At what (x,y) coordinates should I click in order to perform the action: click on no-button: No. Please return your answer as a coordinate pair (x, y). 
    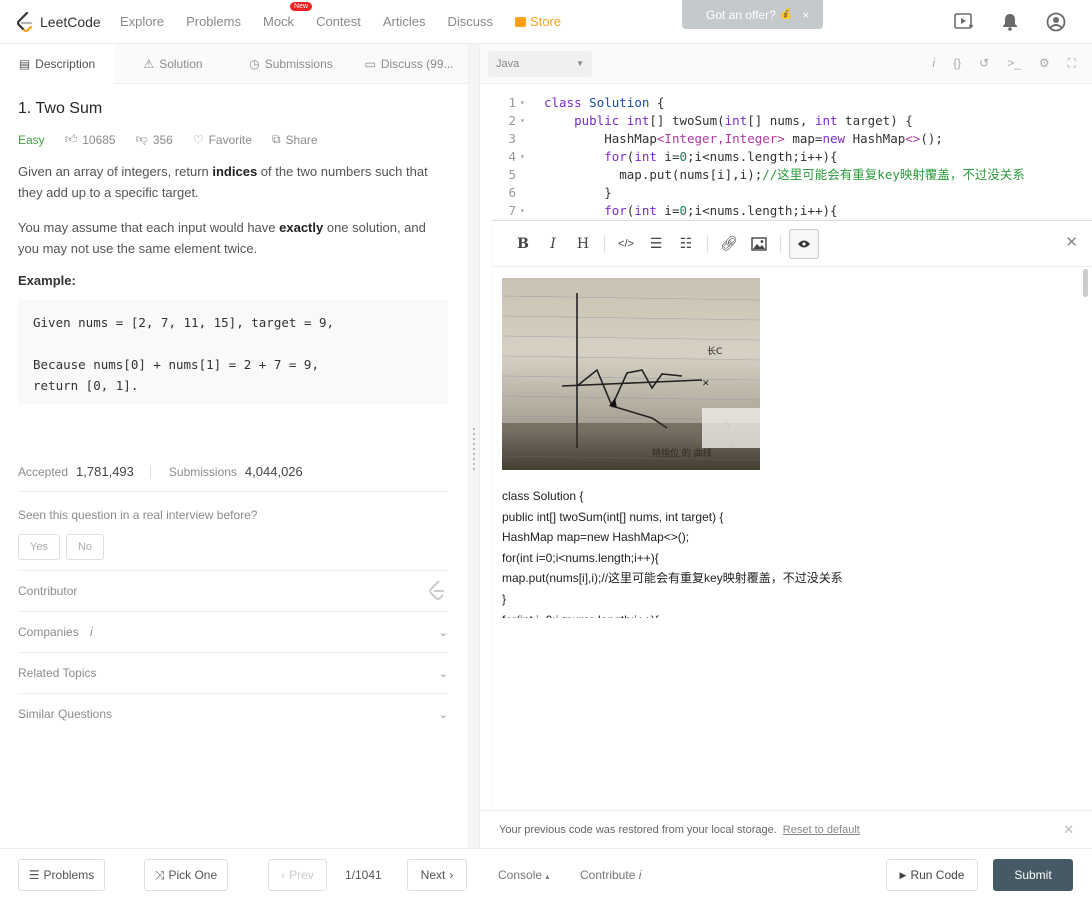
    Looking at the image, I should click on (85, 547).